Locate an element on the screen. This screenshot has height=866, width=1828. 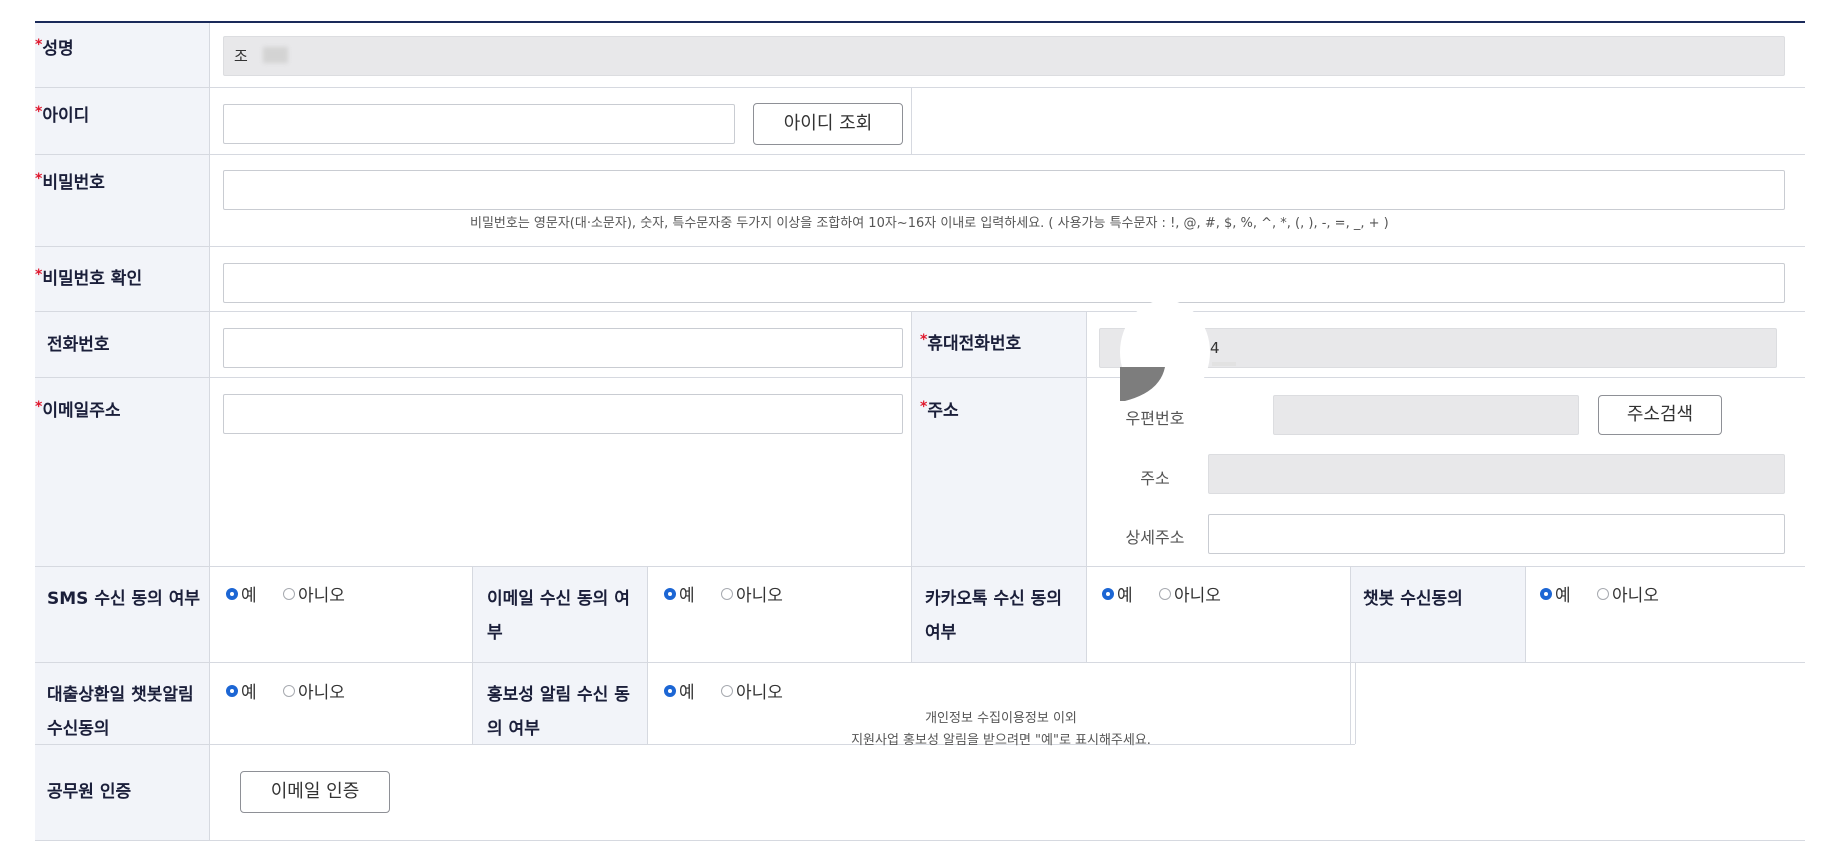
promo-consent-label: 홍보성 알림 수신 동의 여부 is located at coordinates (558, 712).